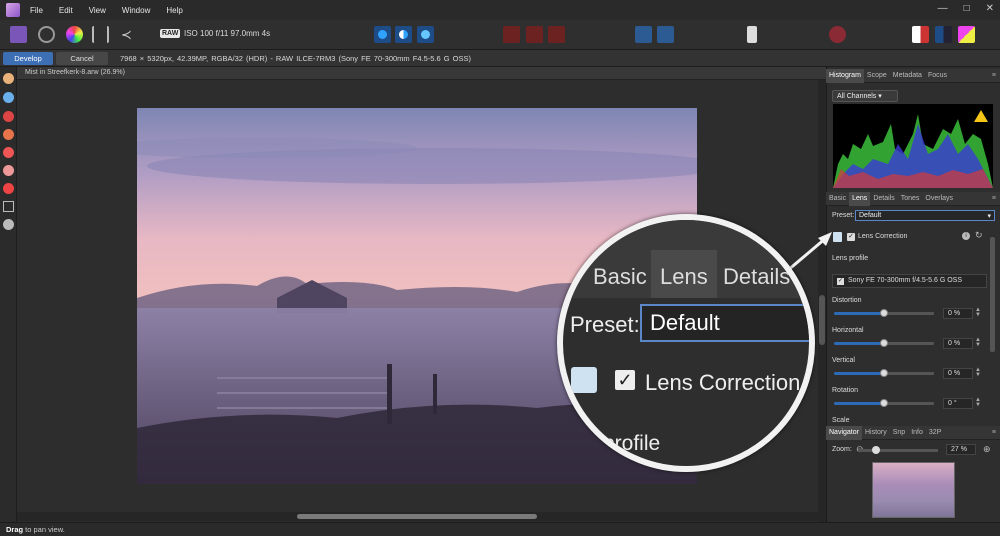 Image resolution: width=1000 pixels, height=536 pixels. Describe the element at coordinates (909, 403) in the screenshot. I see `rotation-slider-track` at that location.